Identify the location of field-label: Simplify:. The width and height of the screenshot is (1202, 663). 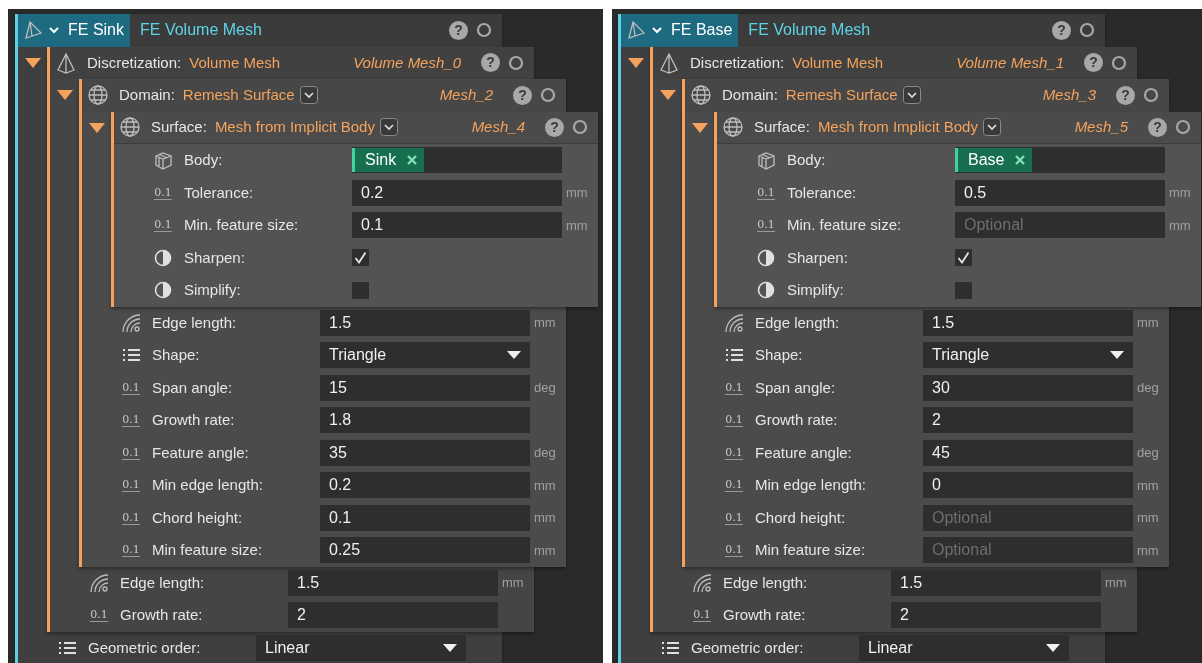
(816, 290).